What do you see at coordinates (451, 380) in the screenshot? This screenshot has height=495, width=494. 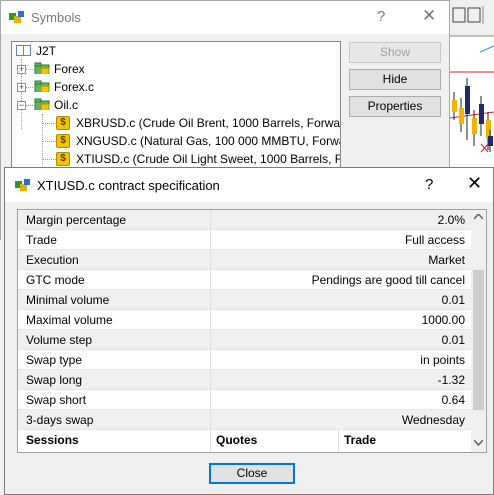 I see `row-value: -1.32` at bounding box center [451, 380].